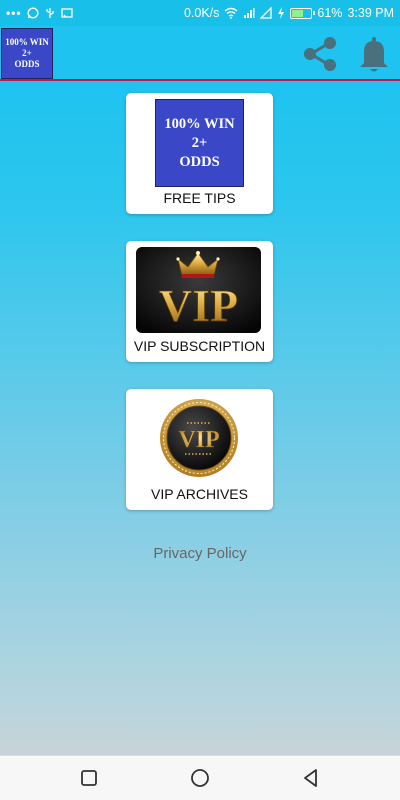 This screenshot has height=800, width=400. I want to click on privacy-policy-link: Privacy Policy, so click(200, 553).